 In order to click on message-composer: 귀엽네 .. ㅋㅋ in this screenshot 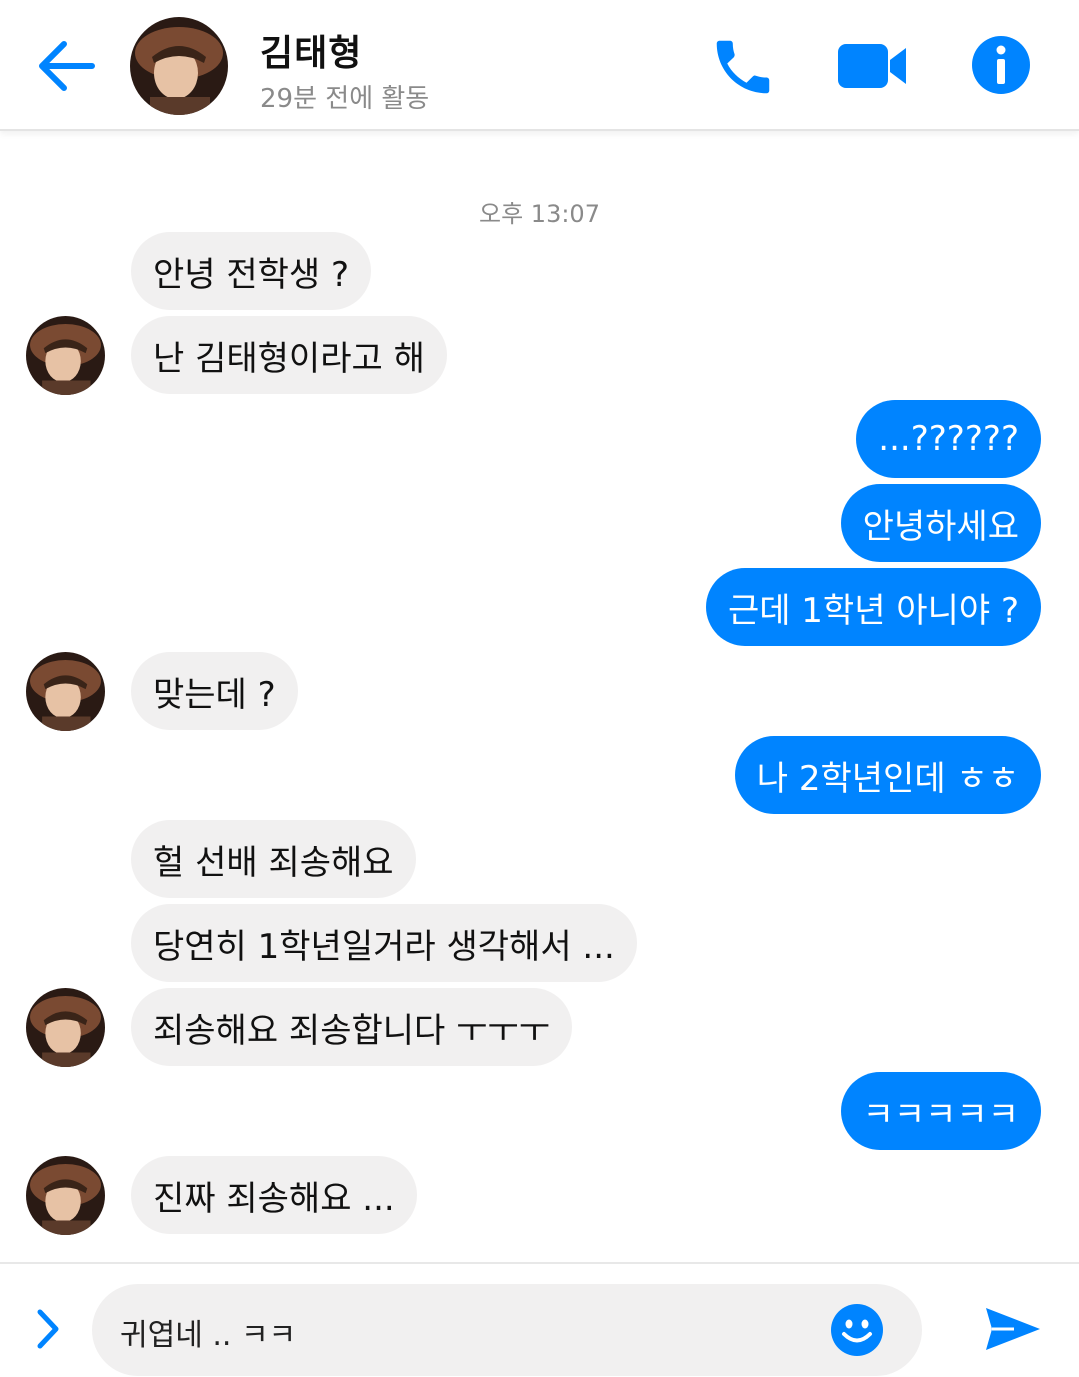, I will do `click(539, 1319)`.